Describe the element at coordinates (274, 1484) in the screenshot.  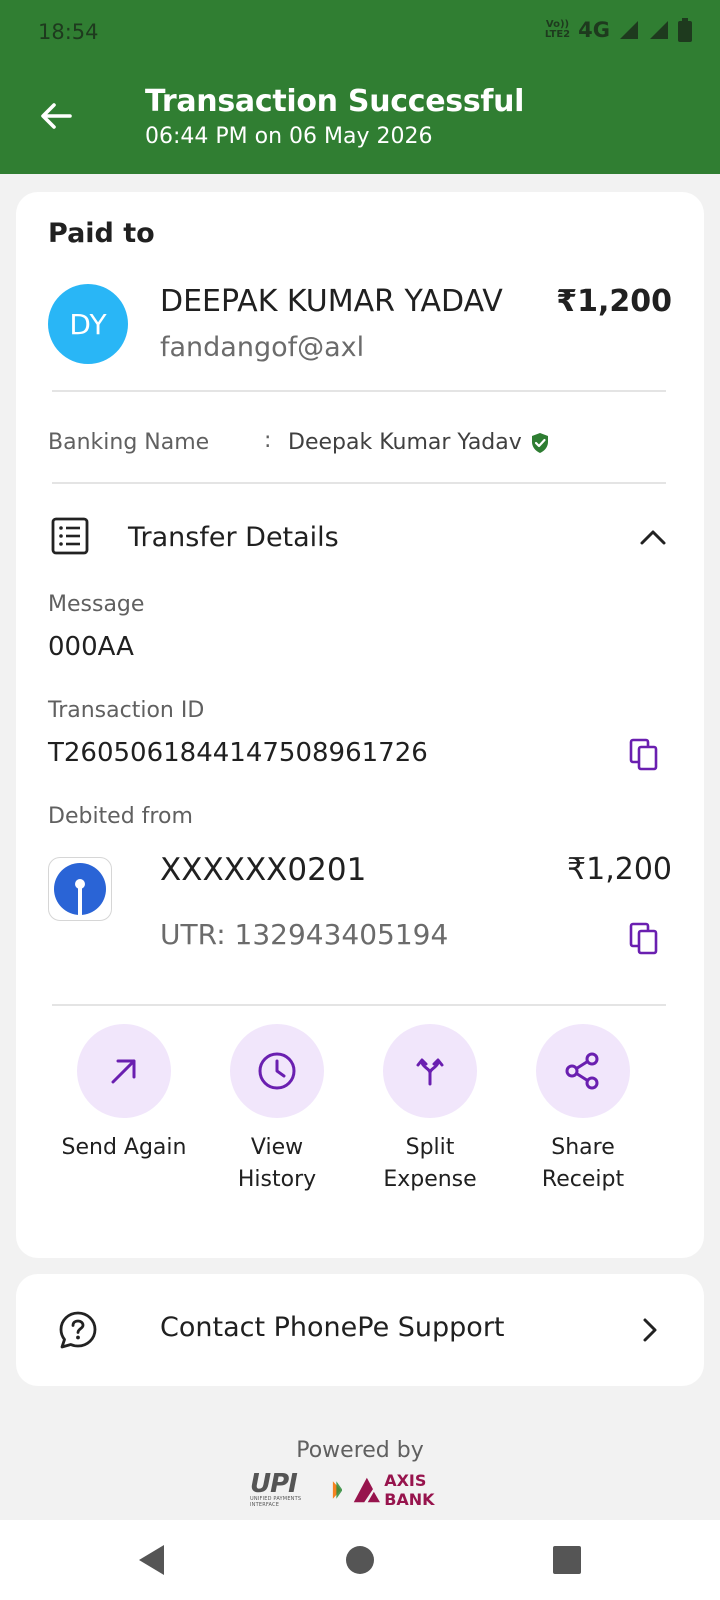
I see `upi-logo-text: UPI` at that location.